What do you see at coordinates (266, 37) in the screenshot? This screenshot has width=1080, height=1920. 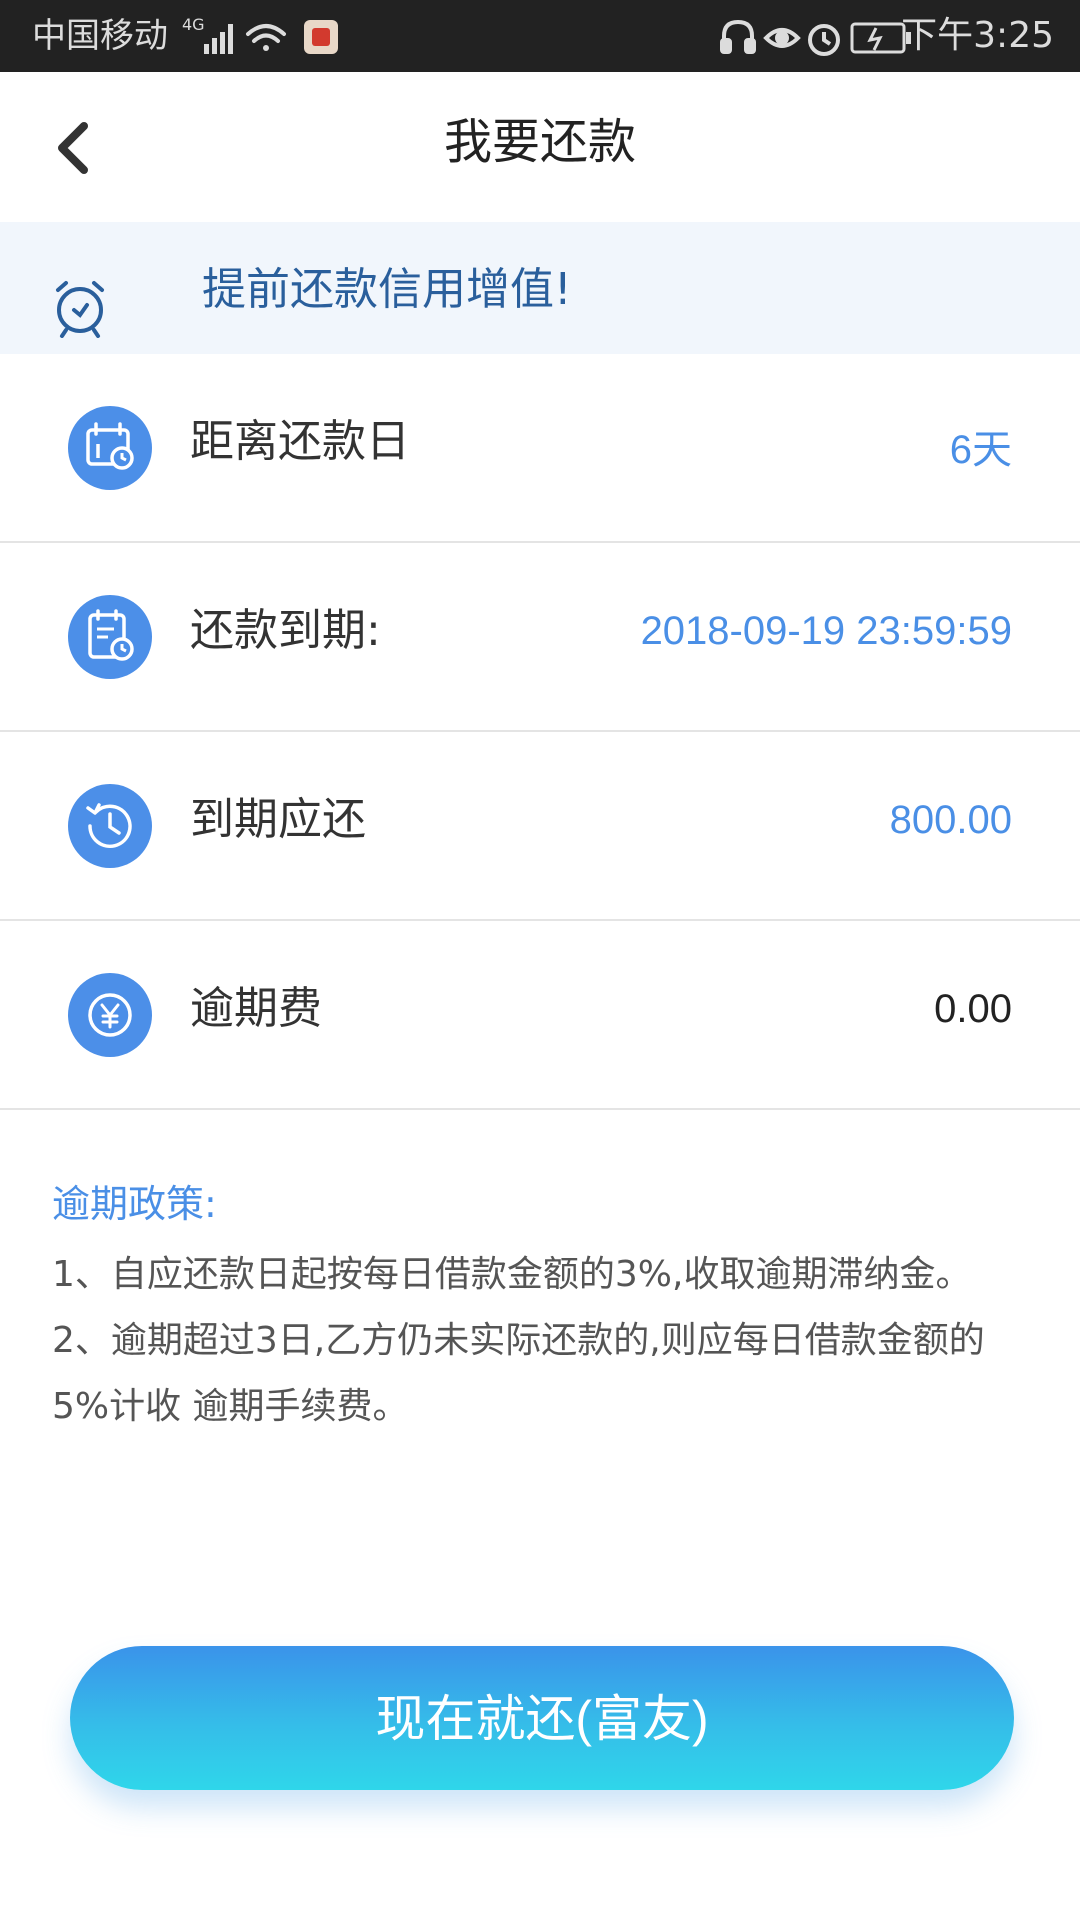 I see `wifi-icon` at bounding box center [266, 37].